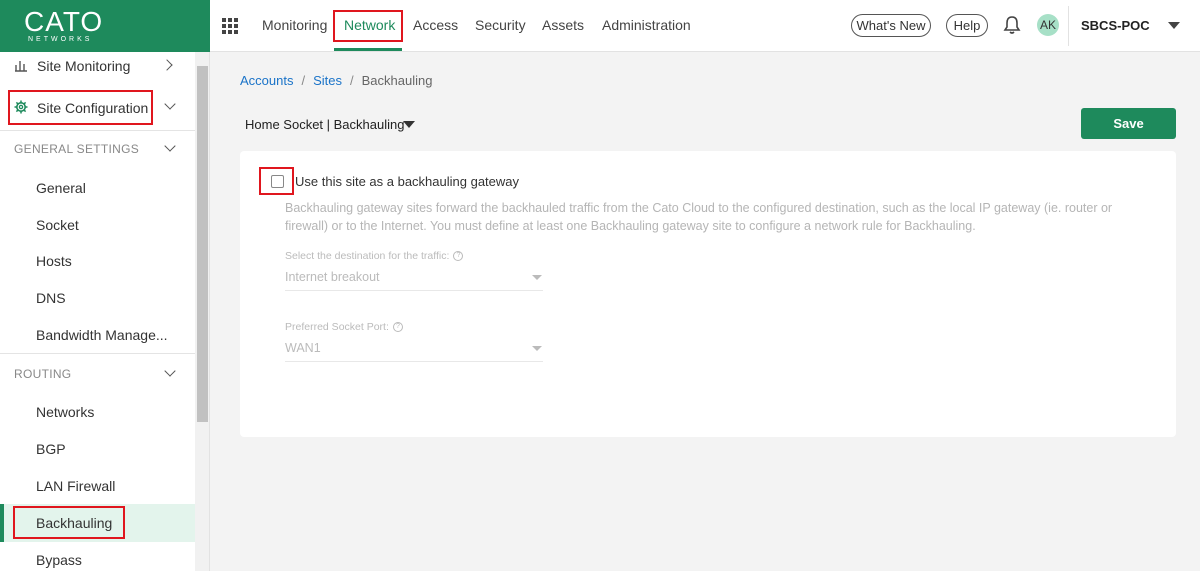 This screenshot has height=571, width=1200. Describe the element at coordinates (1128, 123) in the screenshot. I see `save-button: Save` at that location.